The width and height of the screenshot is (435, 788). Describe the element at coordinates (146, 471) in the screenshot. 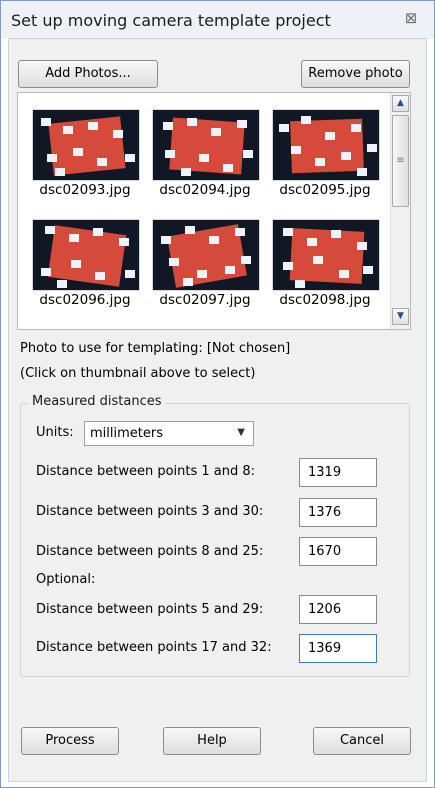

I see `distance-label: Distance between points 1 and 8:` at that location.